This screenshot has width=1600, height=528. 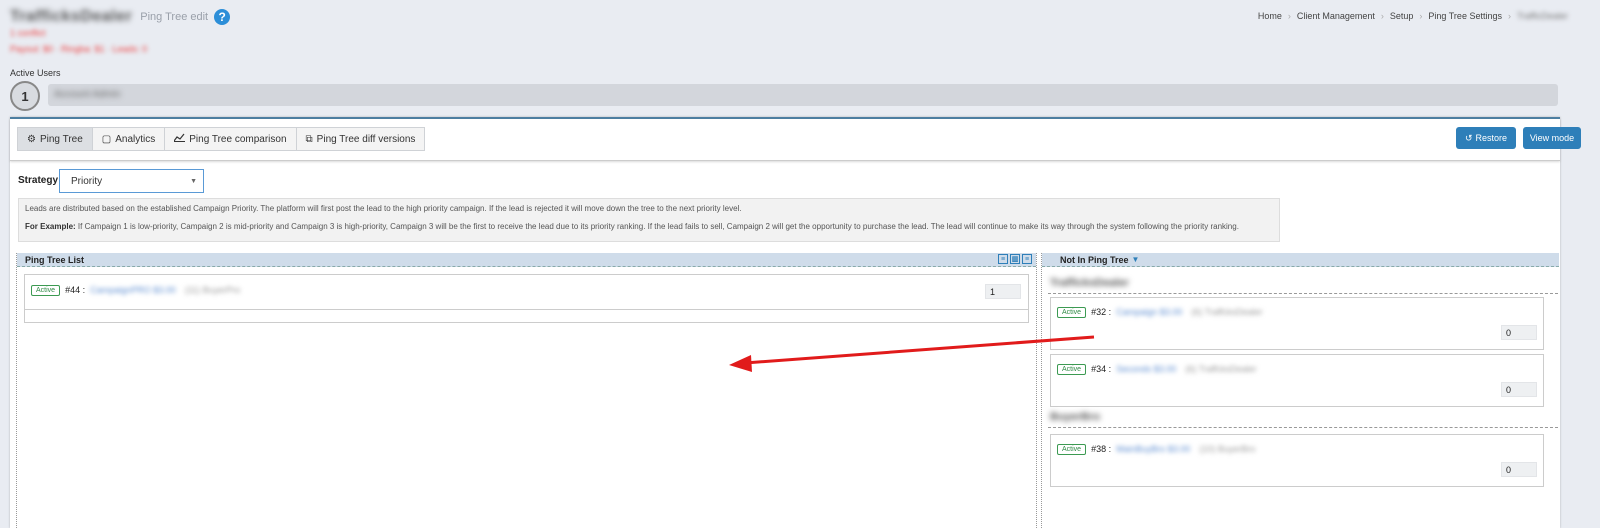 I want to click on arrow-head, so click(x=740, y=363).